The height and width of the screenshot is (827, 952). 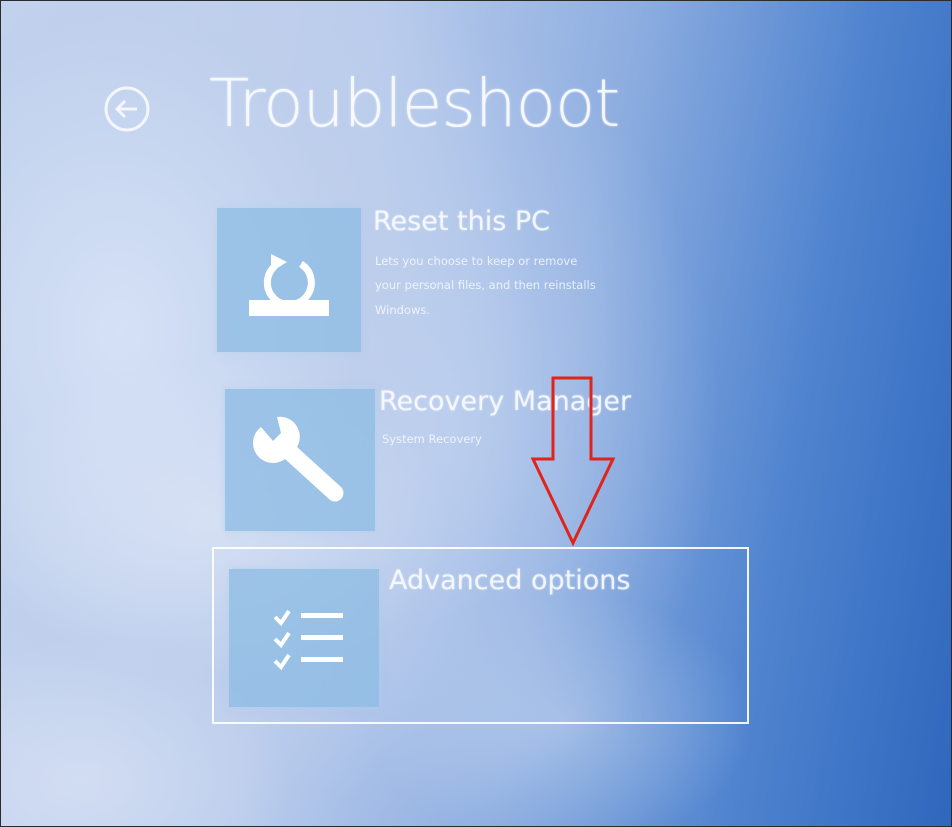 I want to click on wrench-icon, so click(x=298, y=459).